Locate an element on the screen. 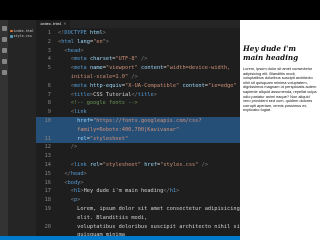 This screenshot has height=240, width=320. code-line: 8 <!-- google fonts --> is located at coordinates (138, 103).